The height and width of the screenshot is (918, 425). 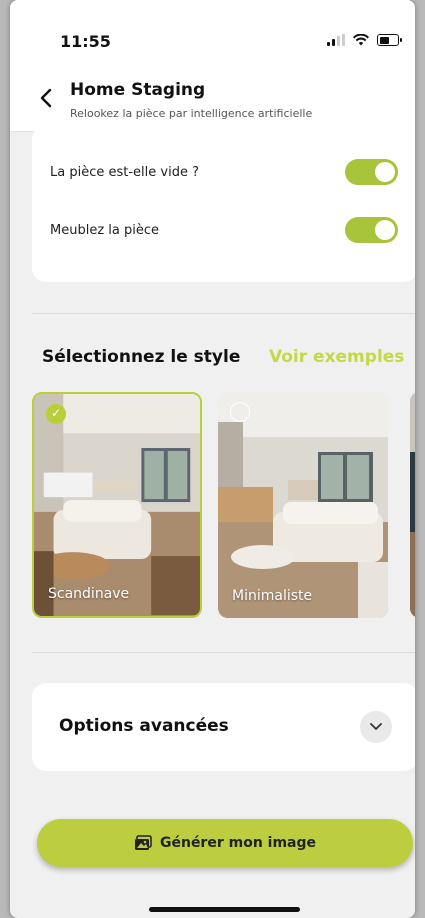 What do you see at coordinates (46, 98) in the screenshot?
I see `back-chevron-icon` at bounding box center [46, 98].